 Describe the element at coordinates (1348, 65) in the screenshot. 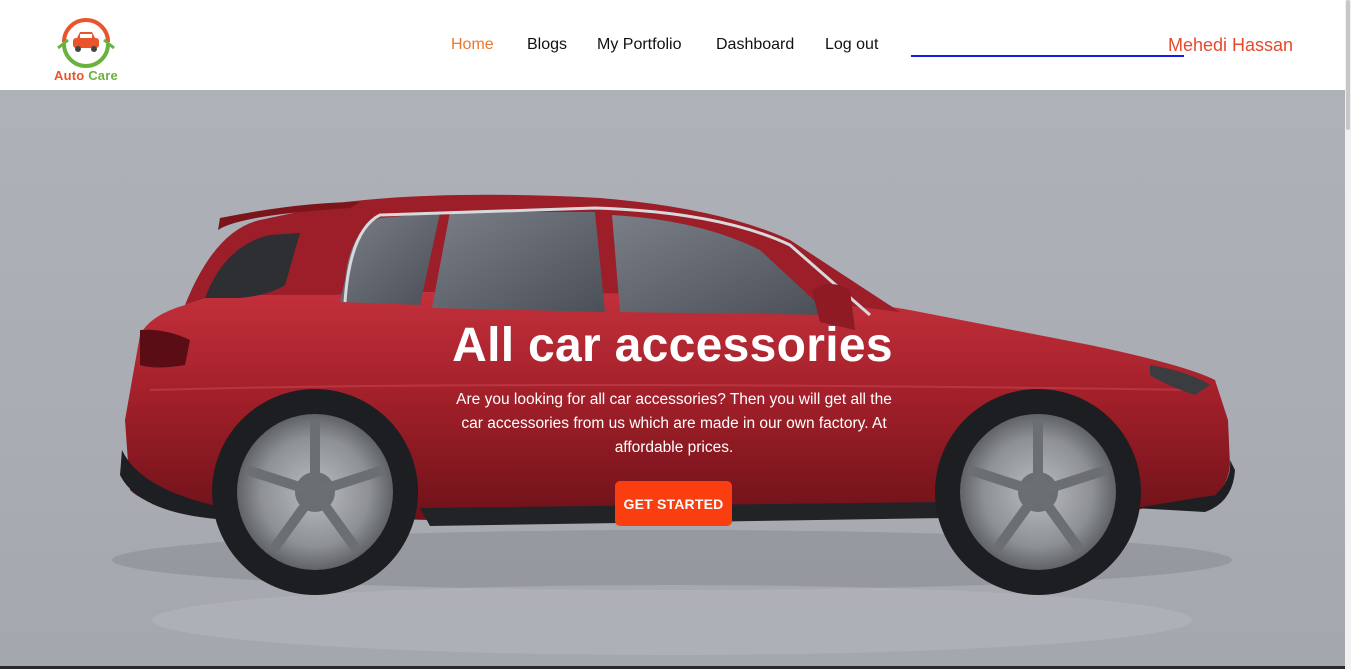

I see `page-scrollbar-thumb` at that location.